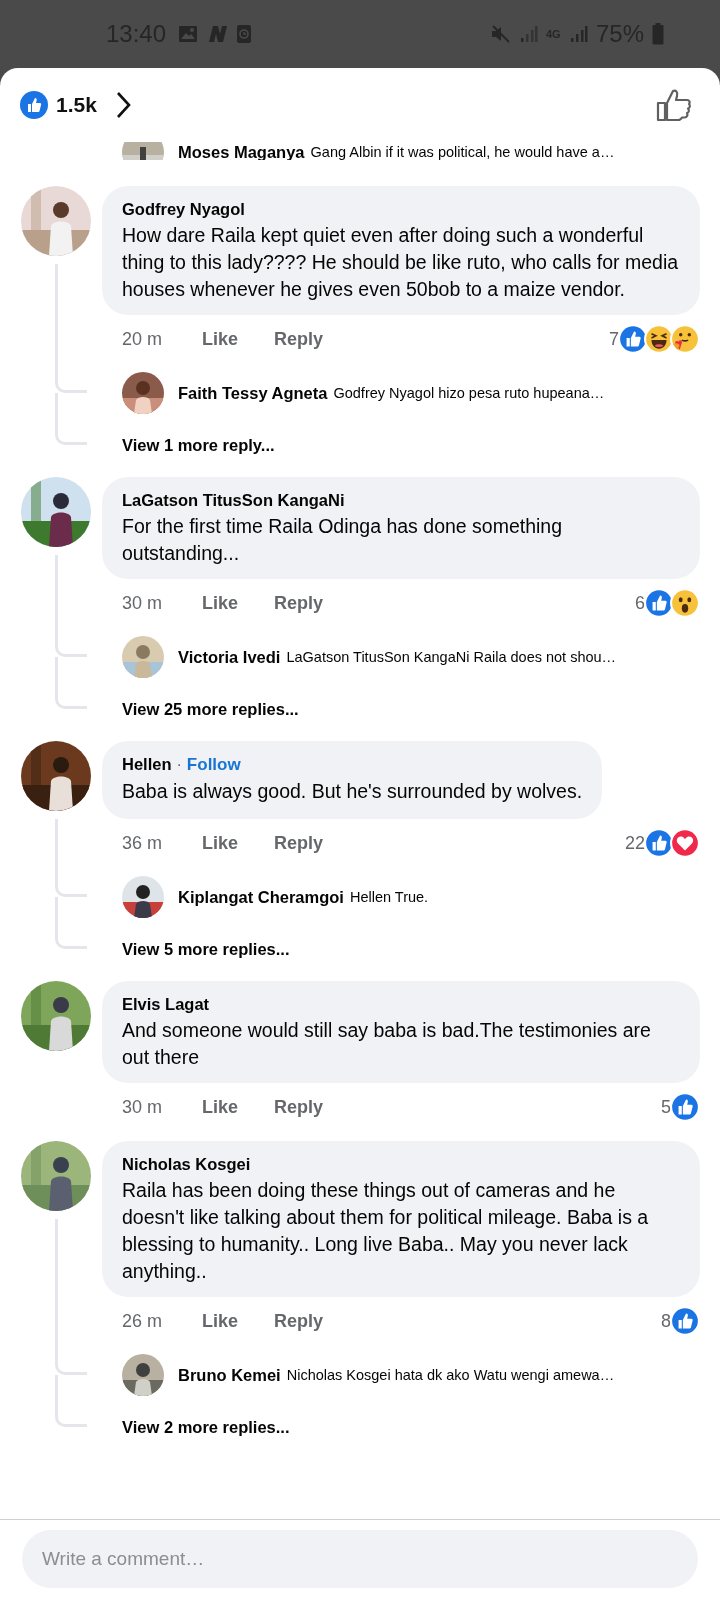  I want to click on reply-author: Faith Tessy Agneta, so click(253, 393).